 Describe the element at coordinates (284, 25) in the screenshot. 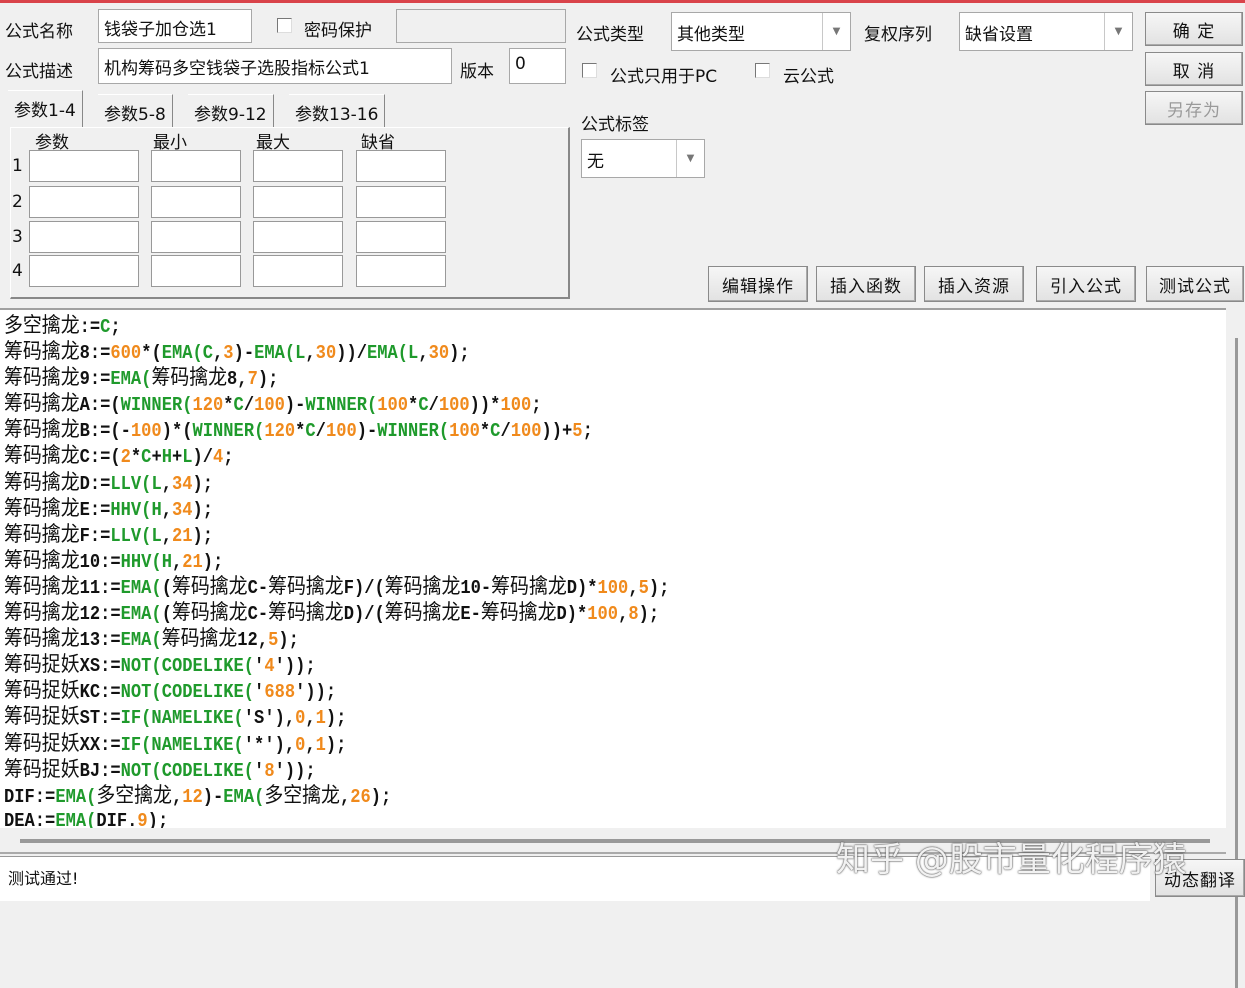

I see `password-checkbox` at that location.